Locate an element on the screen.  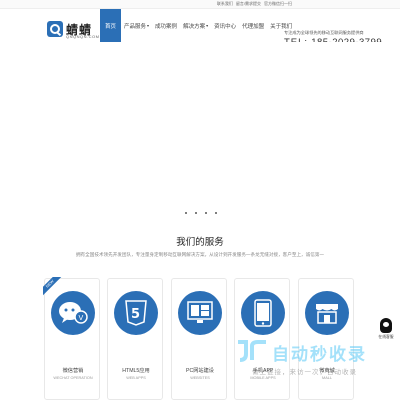
logo-subtext: QNQNQN.COM is located at coordinates (83, 36).